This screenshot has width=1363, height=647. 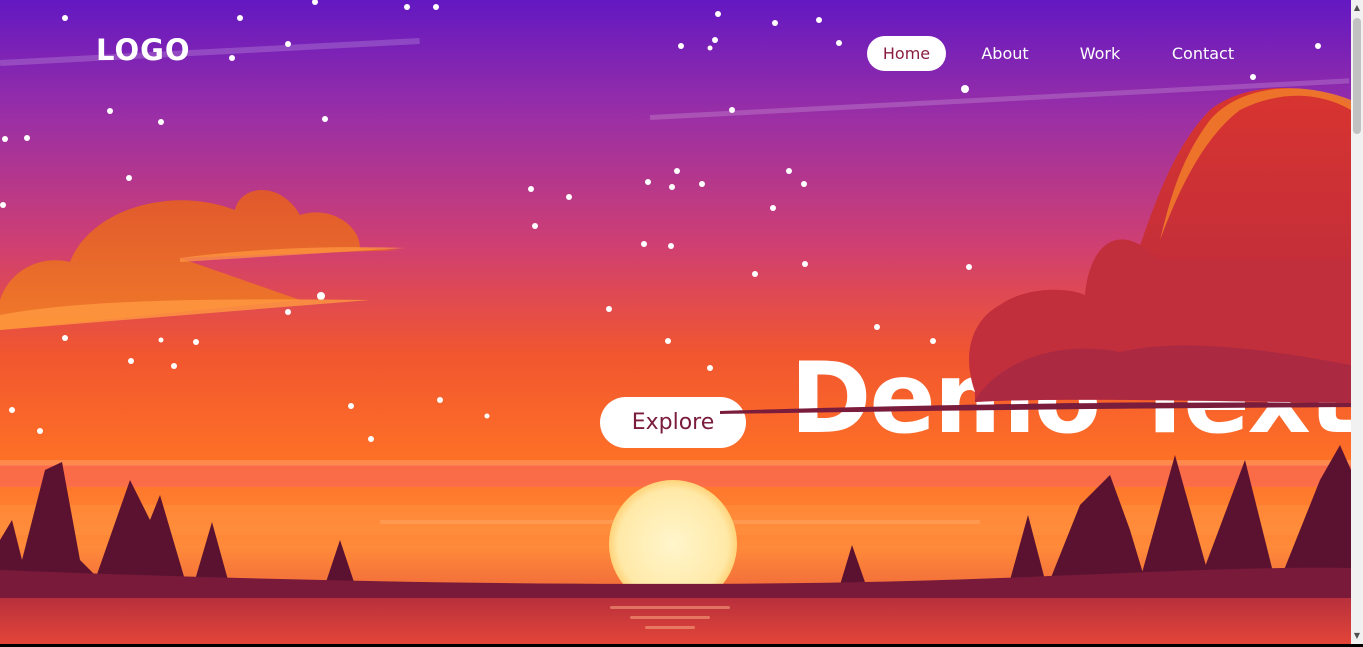 What do you see at coordinates (143, 50) in the screenshot?
I see `logo: LOGO` at bounding box center [143, 50].